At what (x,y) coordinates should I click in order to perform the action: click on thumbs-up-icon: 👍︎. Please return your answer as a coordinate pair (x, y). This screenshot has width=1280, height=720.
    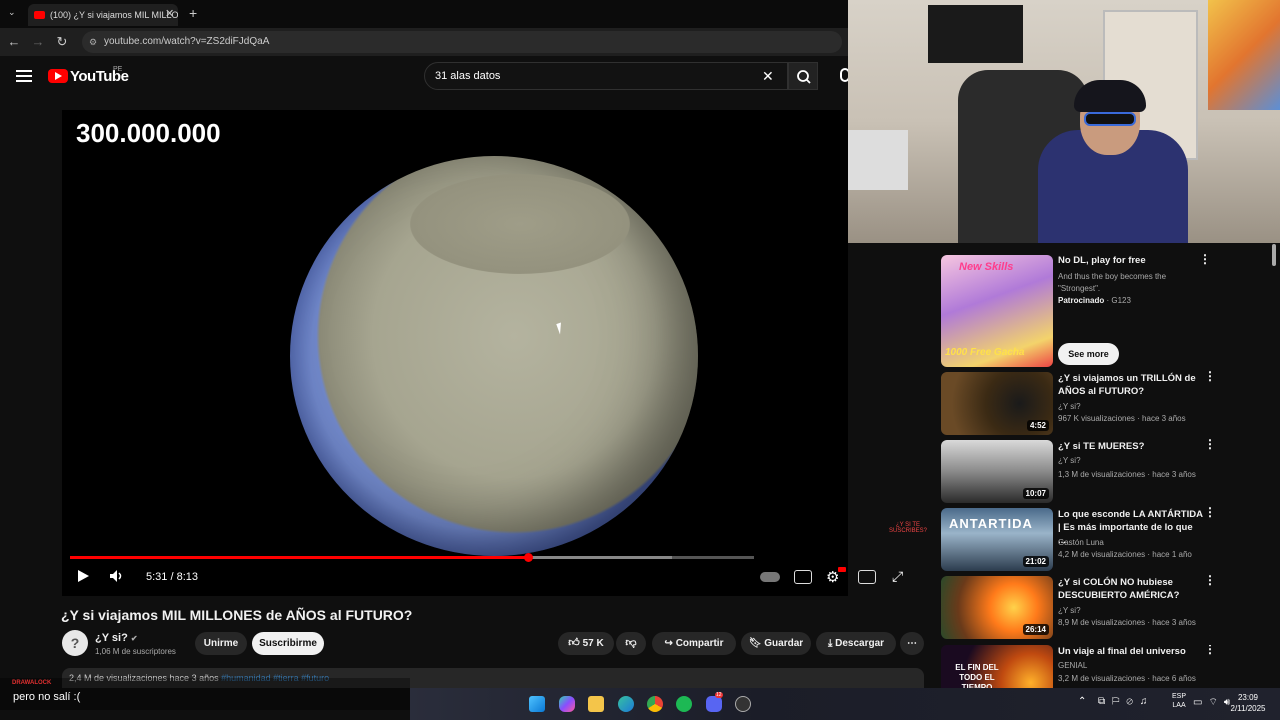
    Looking at the image, I should click on (574, 643).